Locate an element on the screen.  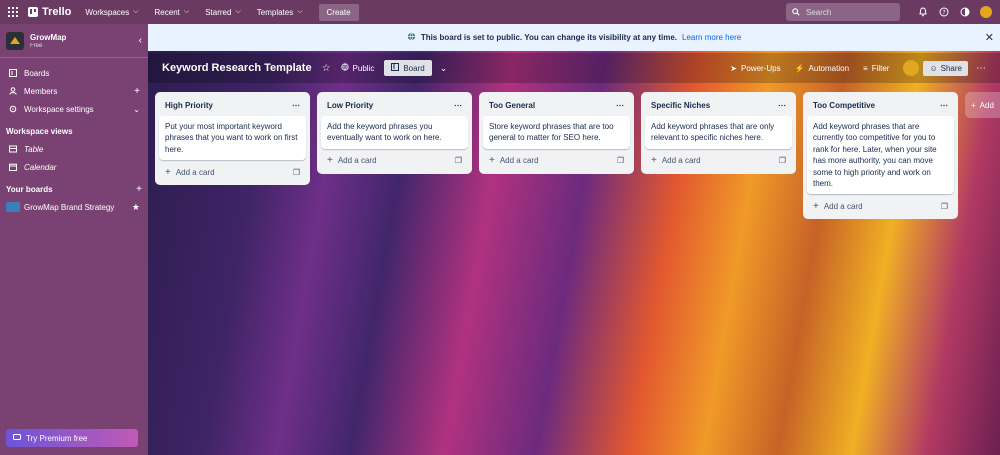
sidebar-item-label: Members is located at coordinates (41, 91).